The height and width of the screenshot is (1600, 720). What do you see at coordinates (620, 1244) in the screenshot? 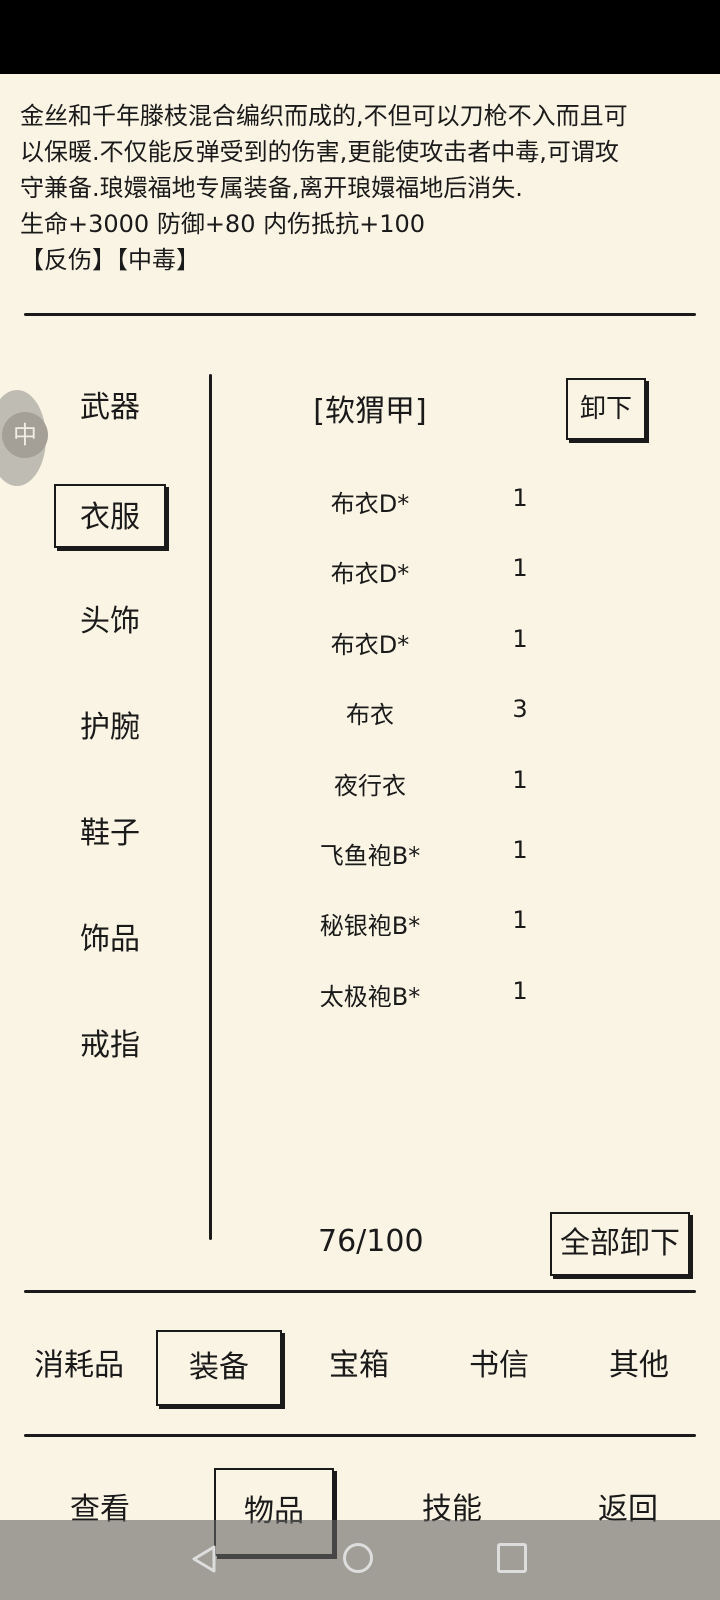
I see `unequip-all-button: 全部卸下` at bounding box center [620, 1244].